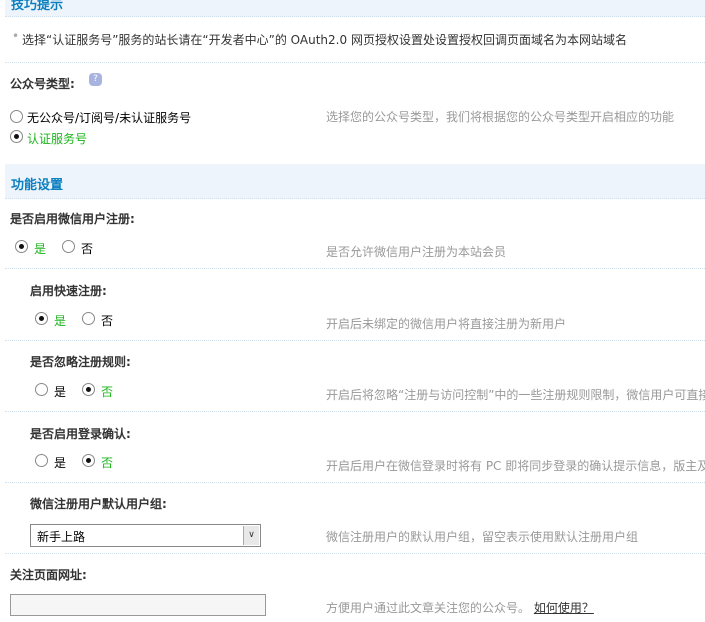 Image resolution: width=705 pixels, height=622 pixels. What do you see at coordinates (145, 535) in the screenshot?
I see `user-group-select: 新手上路 ∨` at bounding box center [145, 535].